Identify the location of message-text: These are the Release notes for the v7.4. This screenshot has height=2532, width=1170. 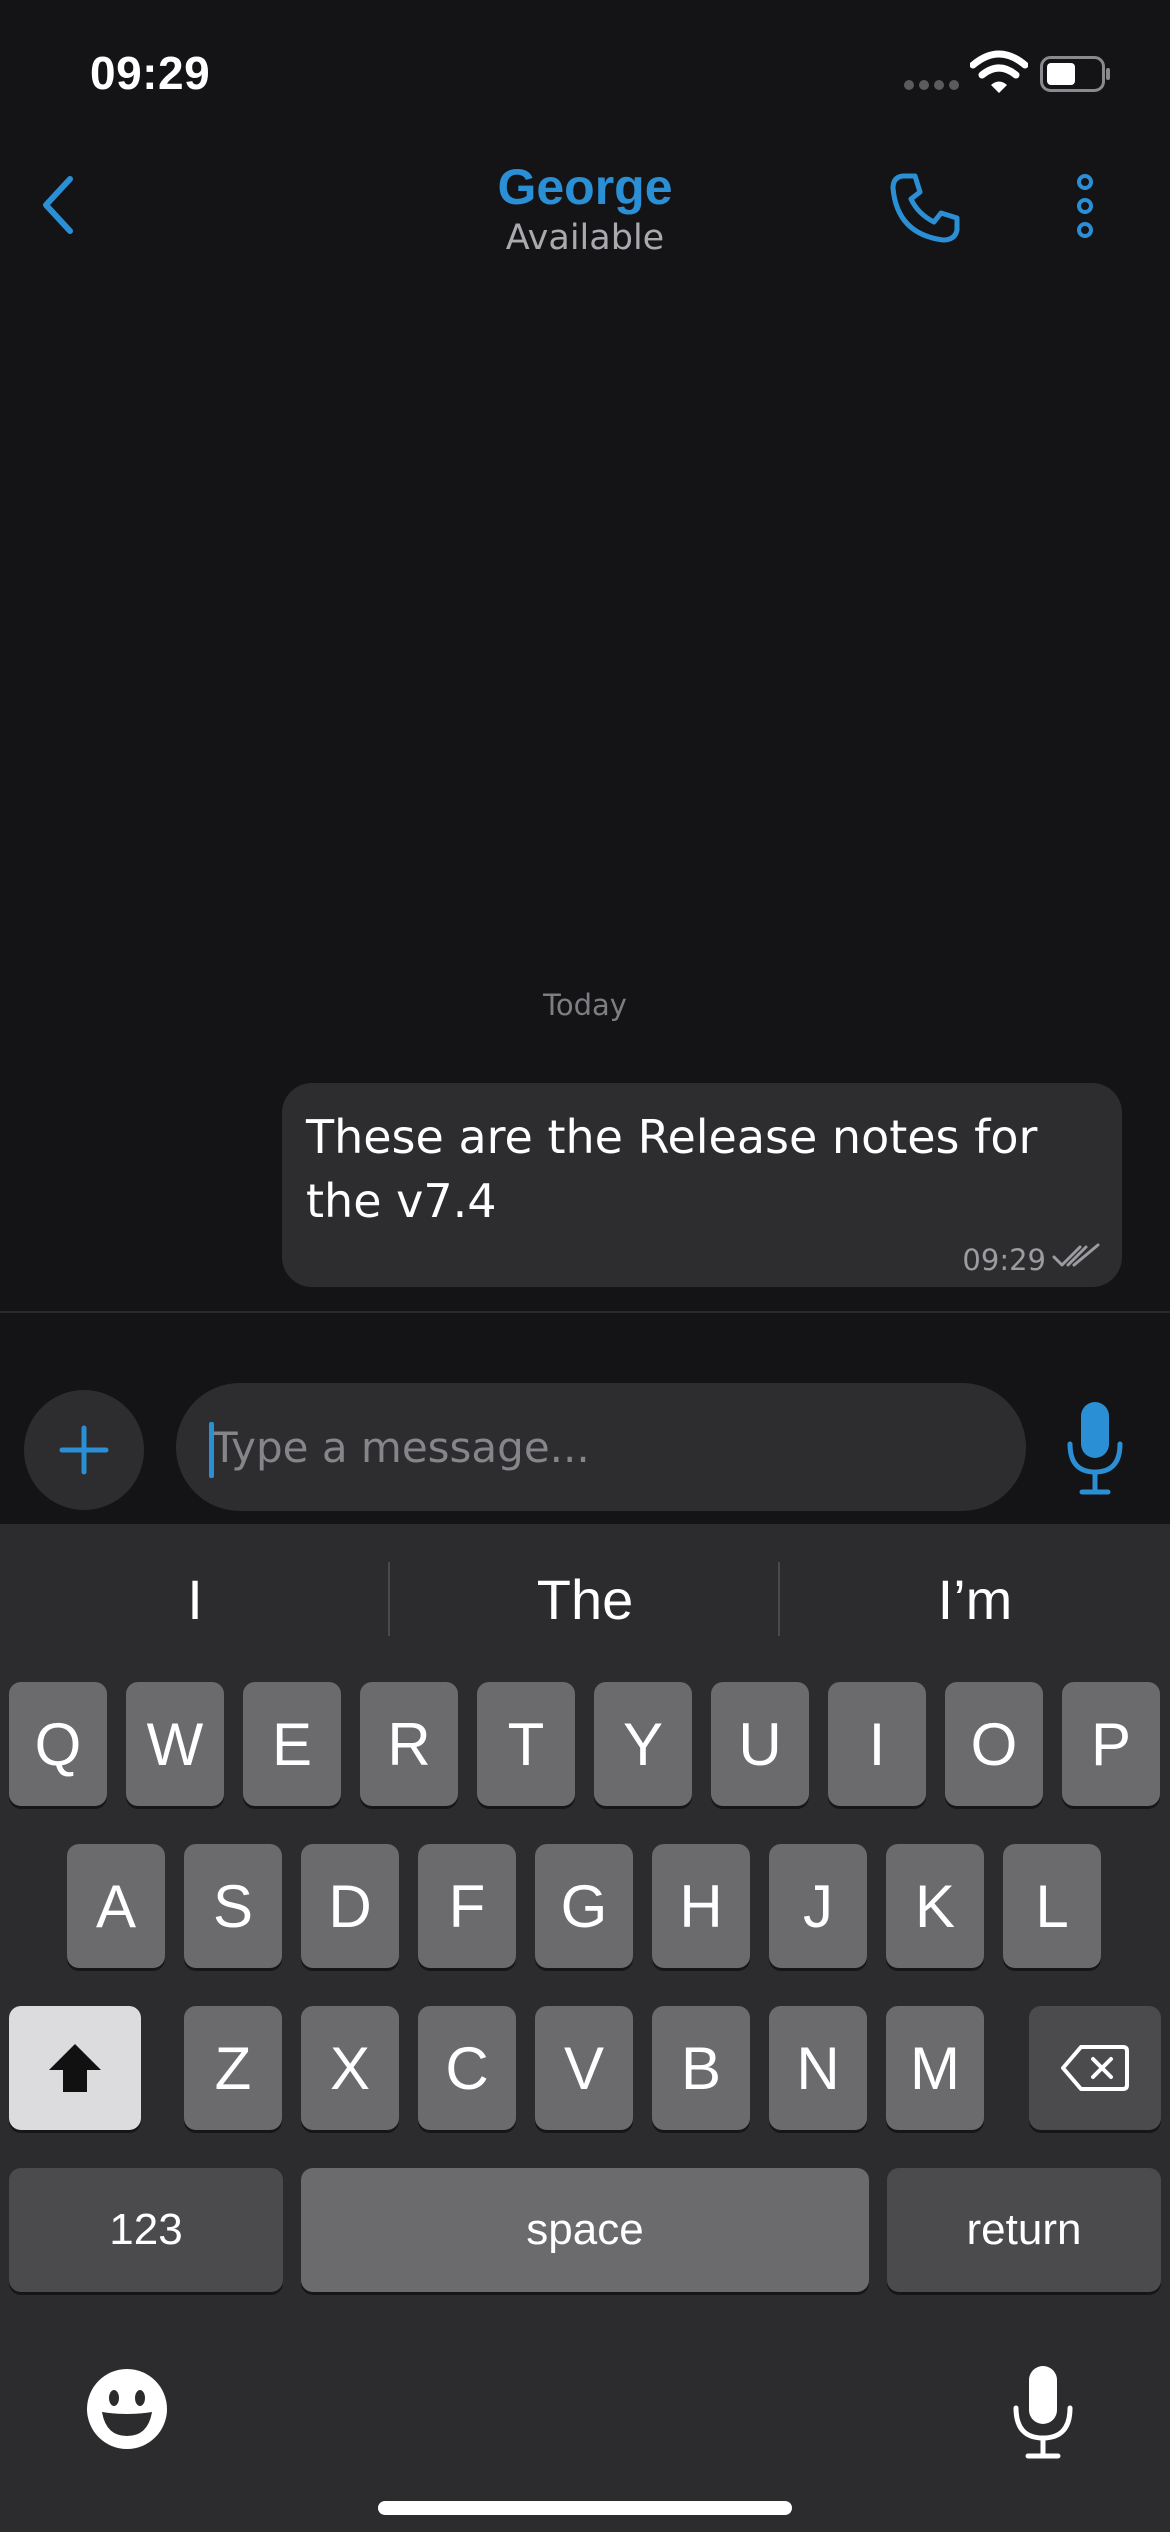
(672, 1169).